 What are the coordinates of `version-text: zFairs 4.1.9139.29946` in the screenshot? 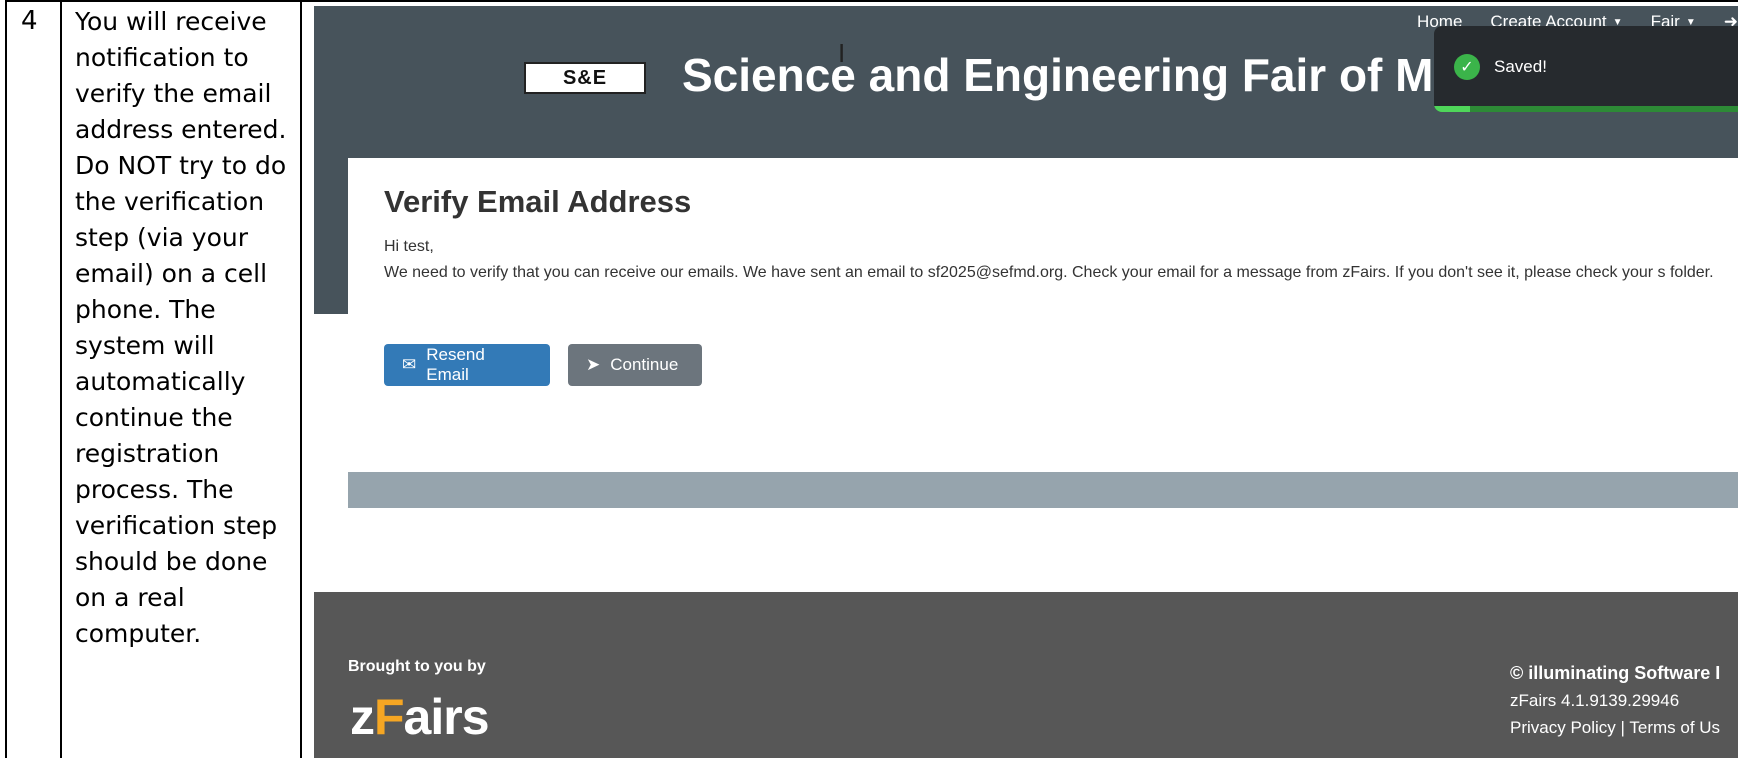 It's located at (1595, 700).